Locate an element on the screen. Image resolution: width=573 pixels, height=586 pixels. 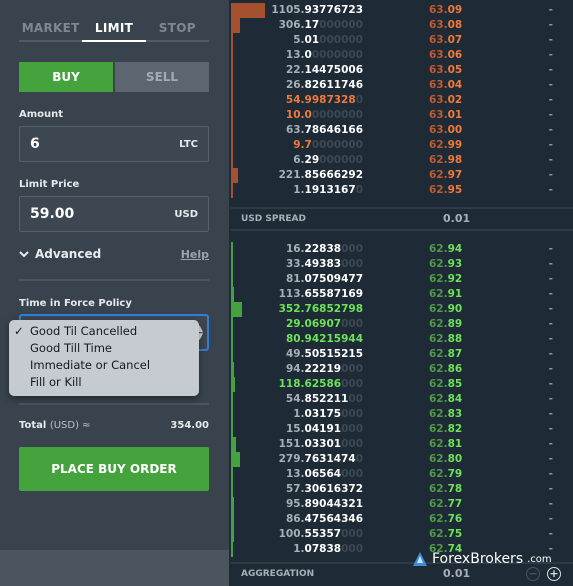
ask-amount: 221.85666292 is located at coordinates (320, 175).